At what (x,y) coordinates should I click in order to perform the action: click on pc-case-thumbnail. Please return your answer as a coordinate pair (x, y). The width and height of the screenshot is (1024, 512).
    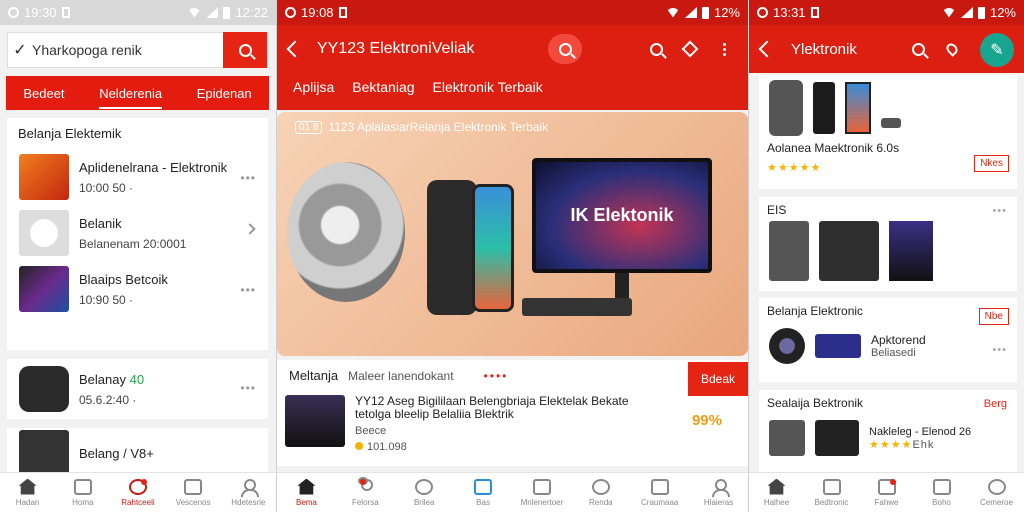
    Looking at the image, I should click on (789, 251).